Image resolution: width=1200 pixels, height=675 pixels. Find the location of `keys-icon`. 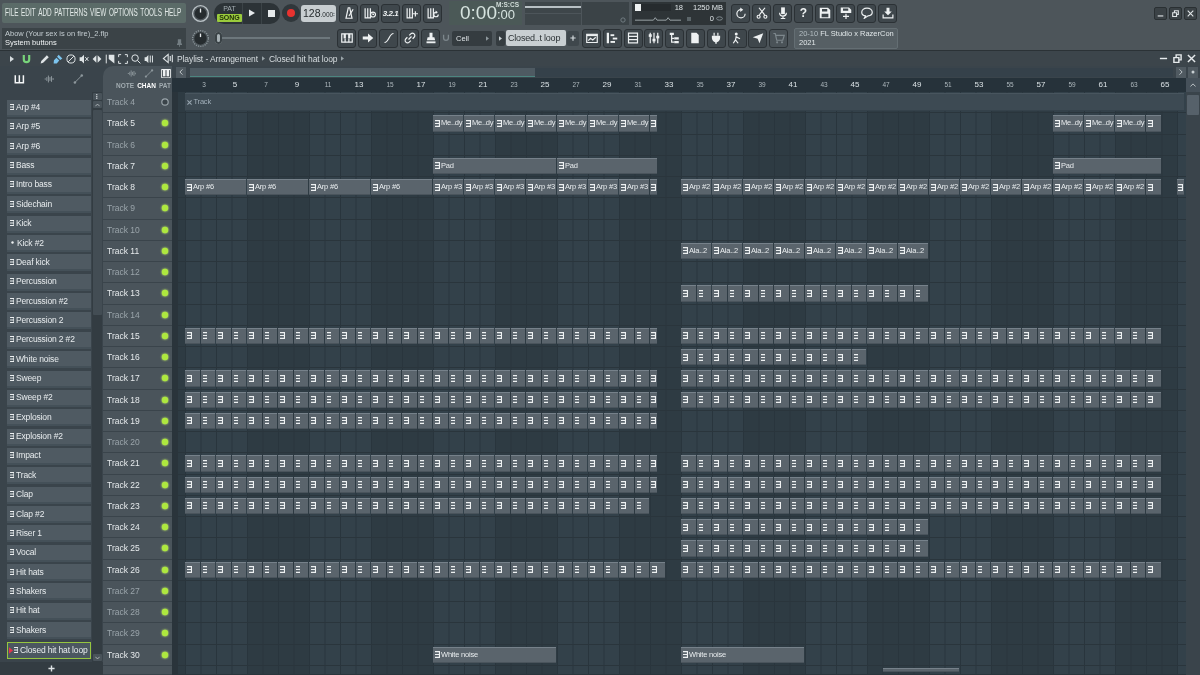

keys-icon is located at coordinates (166, 73).